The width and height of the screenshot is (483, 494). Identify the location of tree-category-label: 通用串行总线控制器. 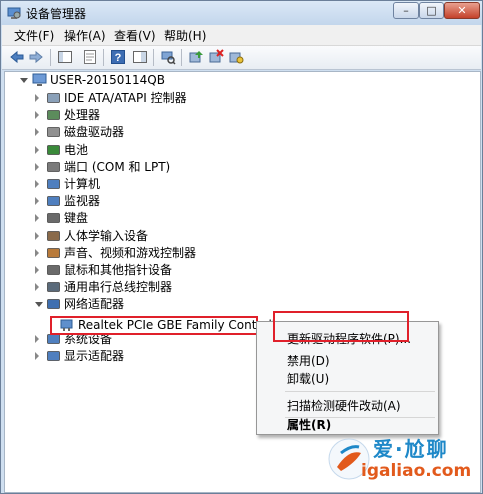
(118, 287).